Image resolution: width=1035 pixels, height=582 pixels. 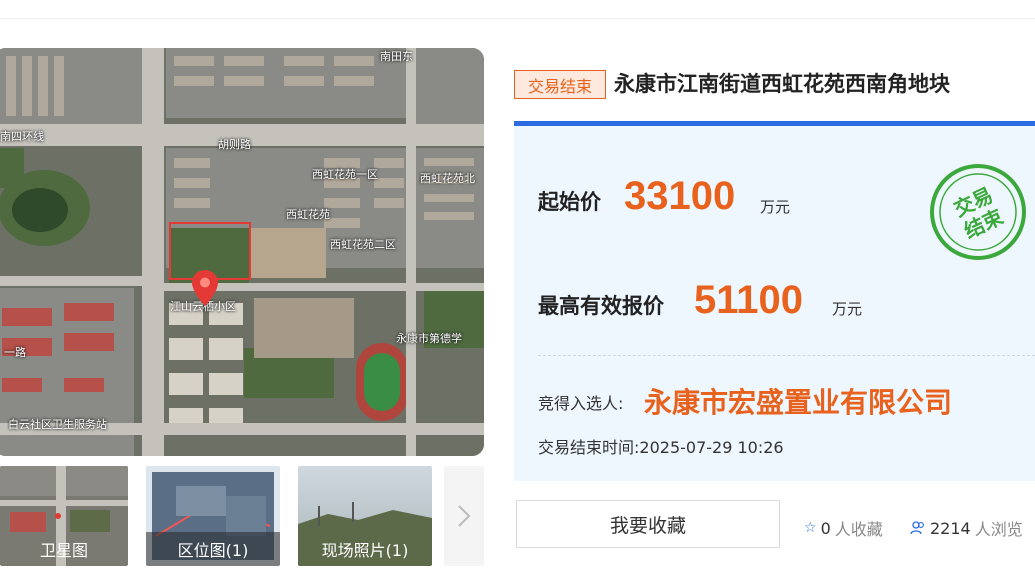 I want to click on start-price-value: 33100, so click(x=680, y=196).